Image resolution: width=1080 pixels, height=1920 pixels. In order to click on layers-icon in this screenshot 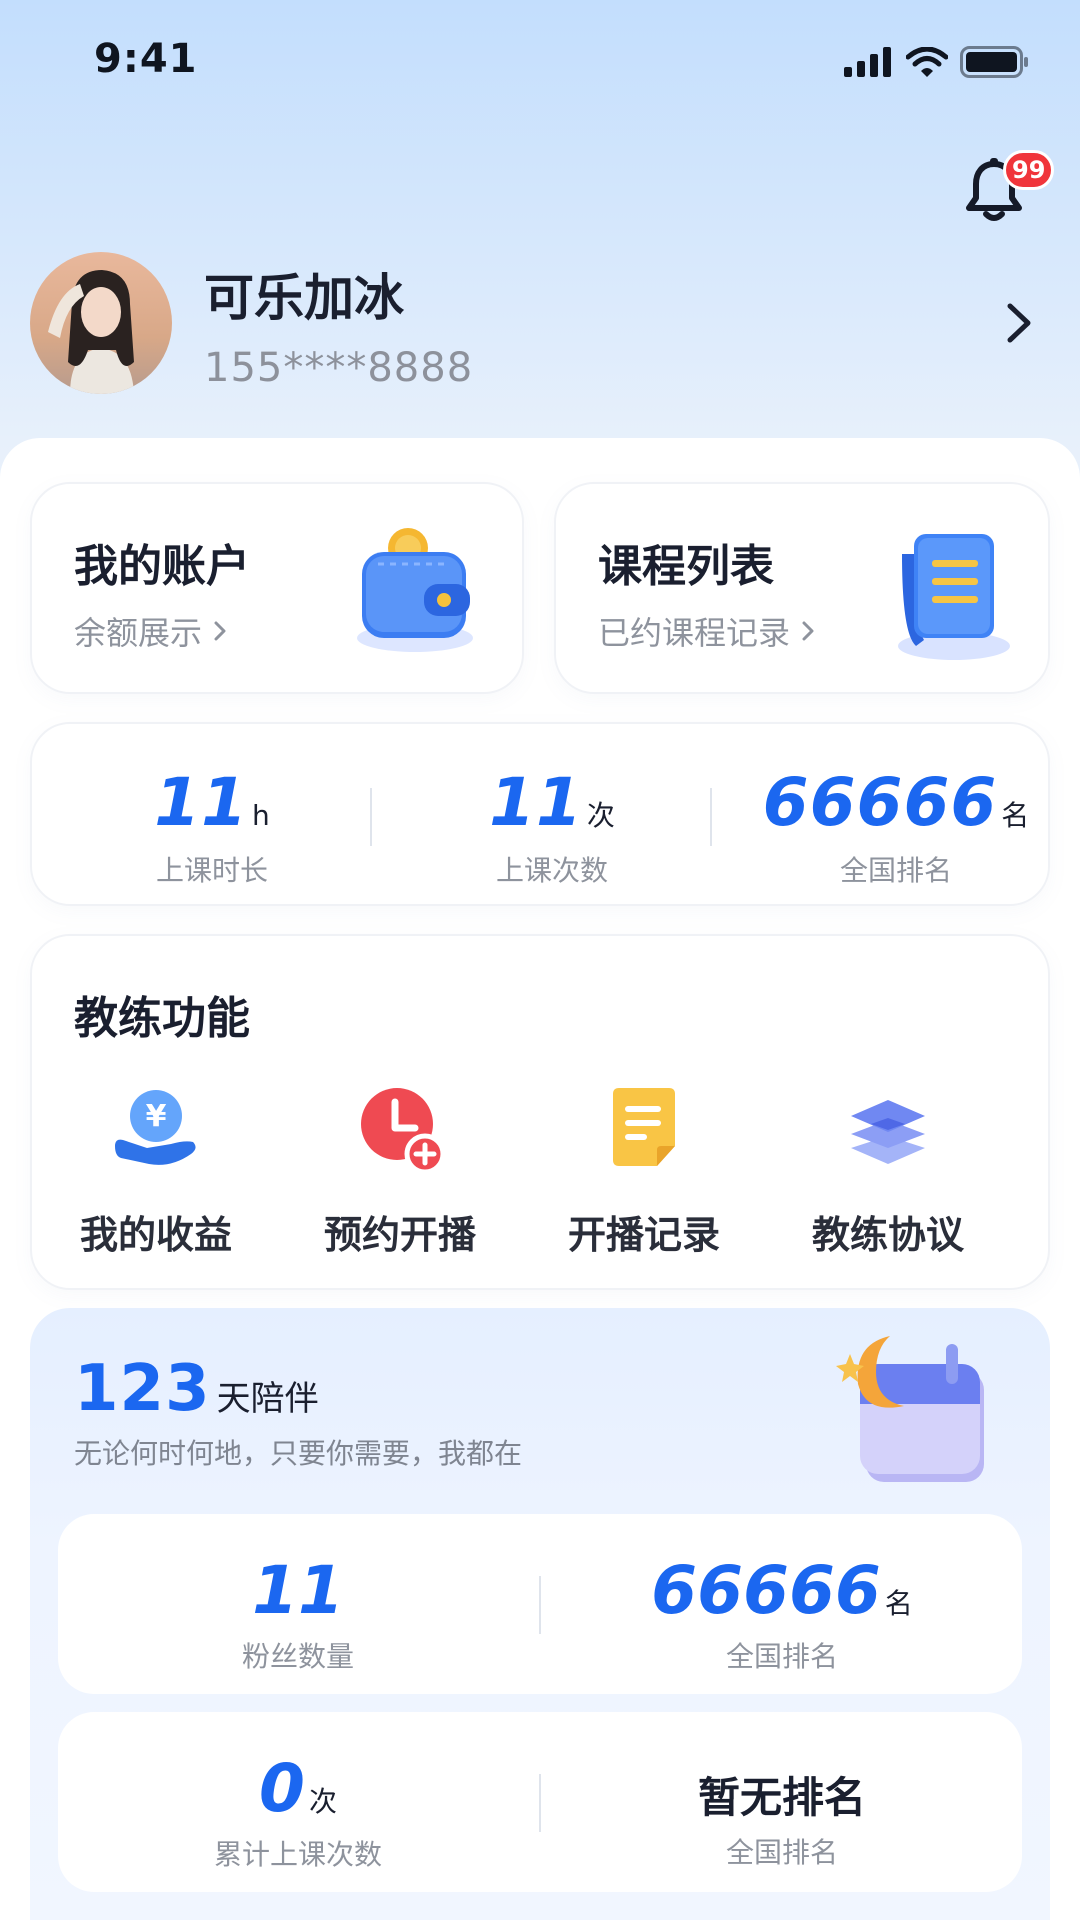, I will do `click(888, 1132)`.